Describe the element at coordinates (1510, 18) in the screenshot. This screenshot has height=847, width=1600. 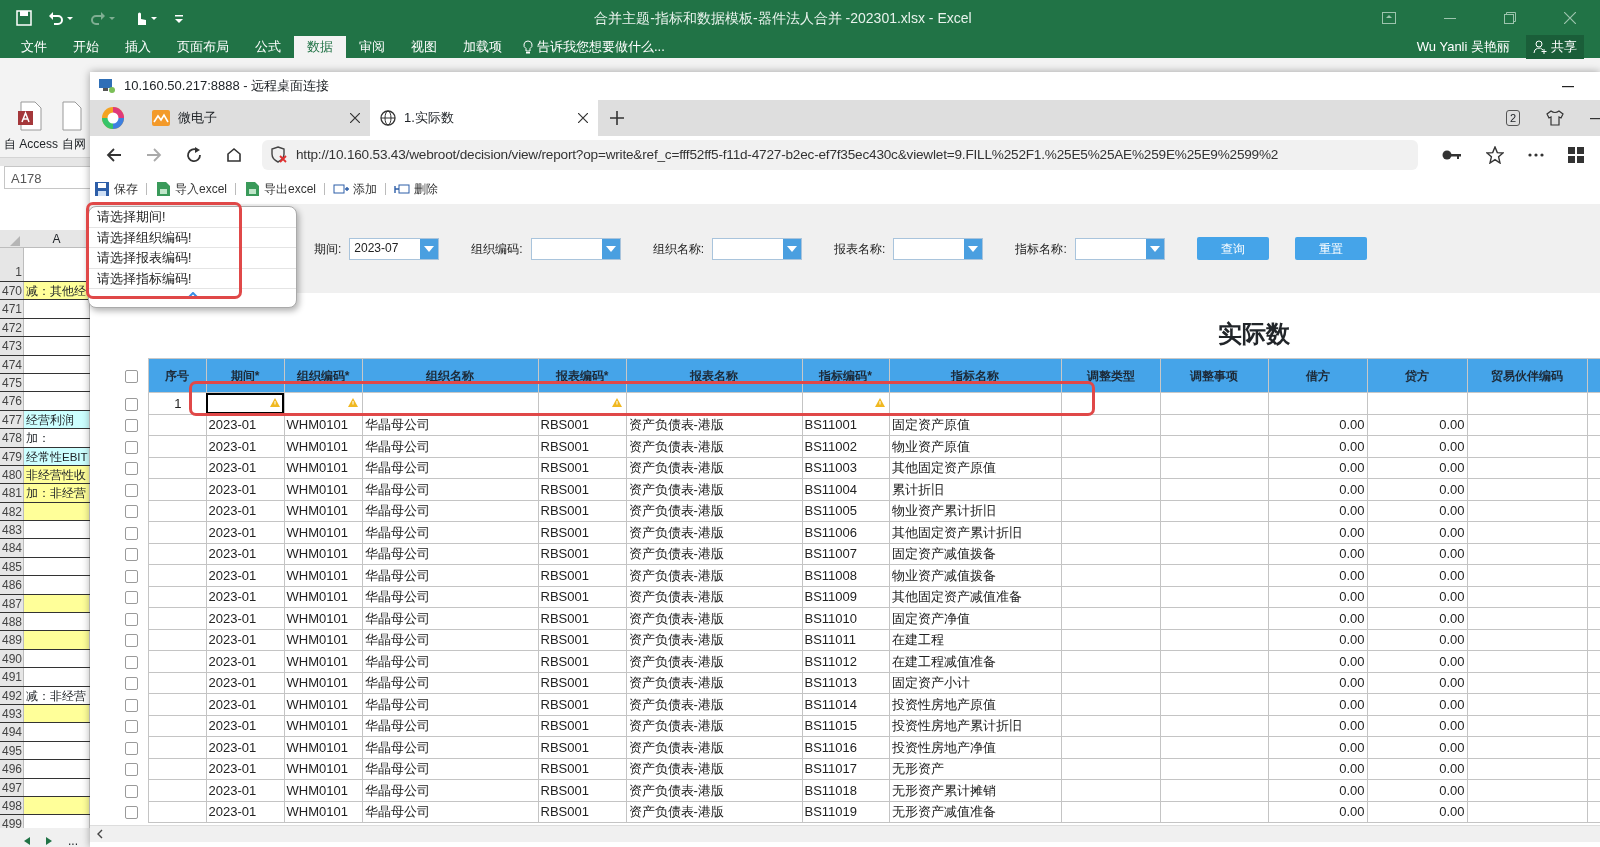
I see `restore-icon` at that location.